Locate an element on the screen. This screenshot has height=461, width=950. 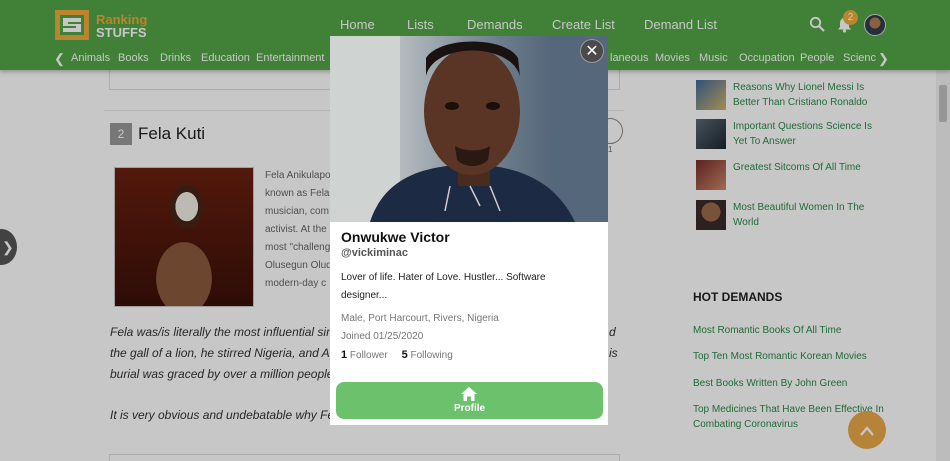
profile-photo-illustration is located at coordinates (469, 129).